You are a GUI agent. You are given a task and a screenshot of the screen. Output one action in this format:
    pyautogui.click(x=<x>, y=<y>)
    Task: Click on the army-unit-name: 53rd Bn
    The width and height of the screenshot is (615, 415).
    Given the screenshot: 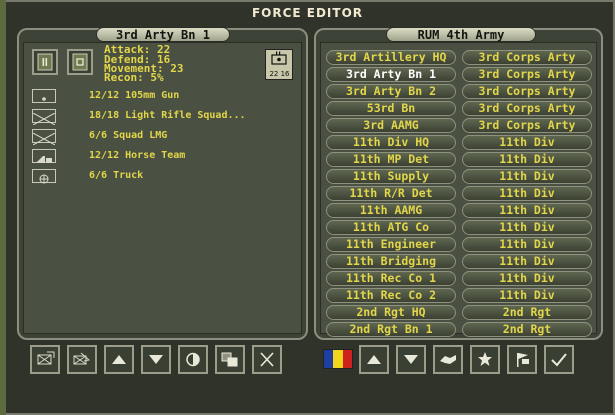 What is the action you would take?
    pyautogui.click(x=391, y=108)
    